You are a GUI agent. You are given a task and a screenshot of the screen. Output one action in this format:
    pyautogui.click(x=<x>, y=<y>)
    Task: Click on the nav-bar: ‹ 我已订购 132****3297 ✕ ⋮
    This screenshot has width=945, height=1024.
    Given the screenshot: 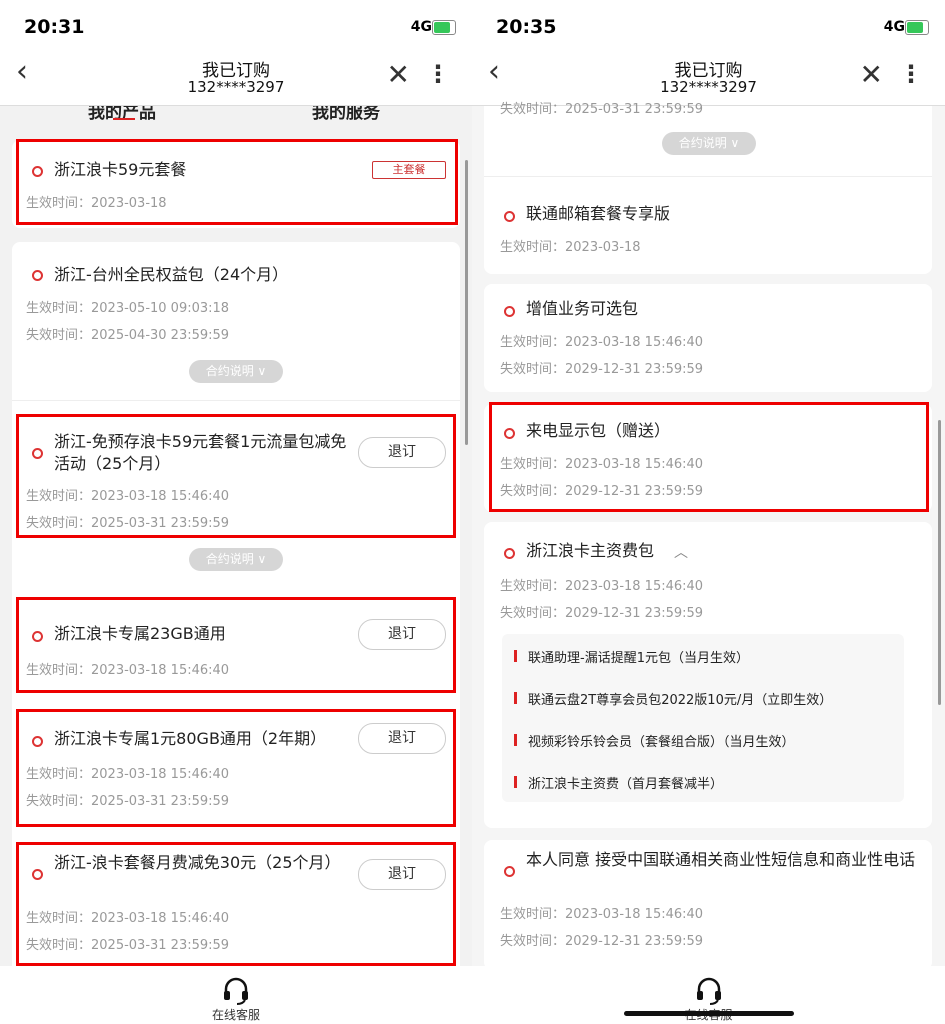 What is the action you would take?
    pyautogui.click(x=236, y=78)
    